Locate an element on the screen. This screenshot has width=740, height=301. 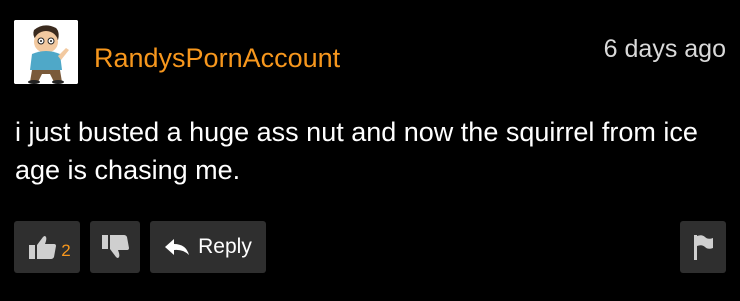
upvote-button: 2 is located at coordinates (47, 247).